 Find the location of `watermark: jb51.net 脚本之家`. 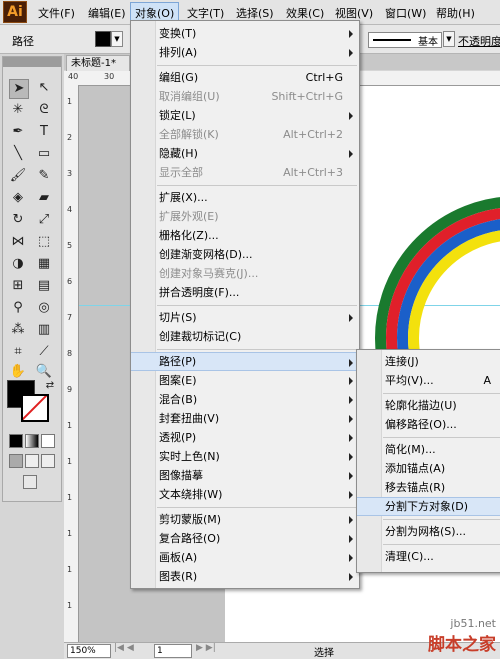

watermark: jb51.net 脚本之家 is located at coordinates (462, 636).